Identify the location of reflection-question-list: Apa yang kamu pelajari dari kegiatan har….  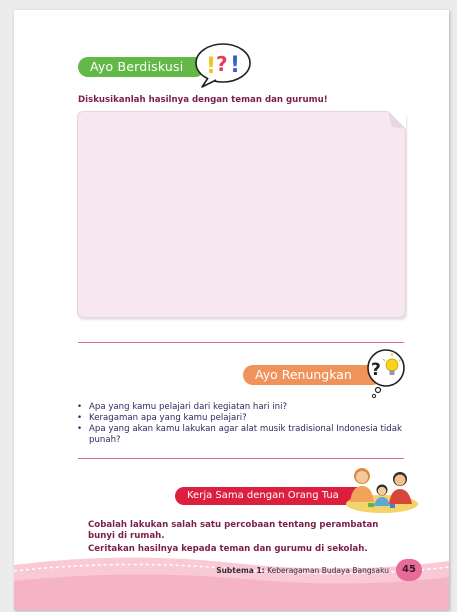
(247, 424).